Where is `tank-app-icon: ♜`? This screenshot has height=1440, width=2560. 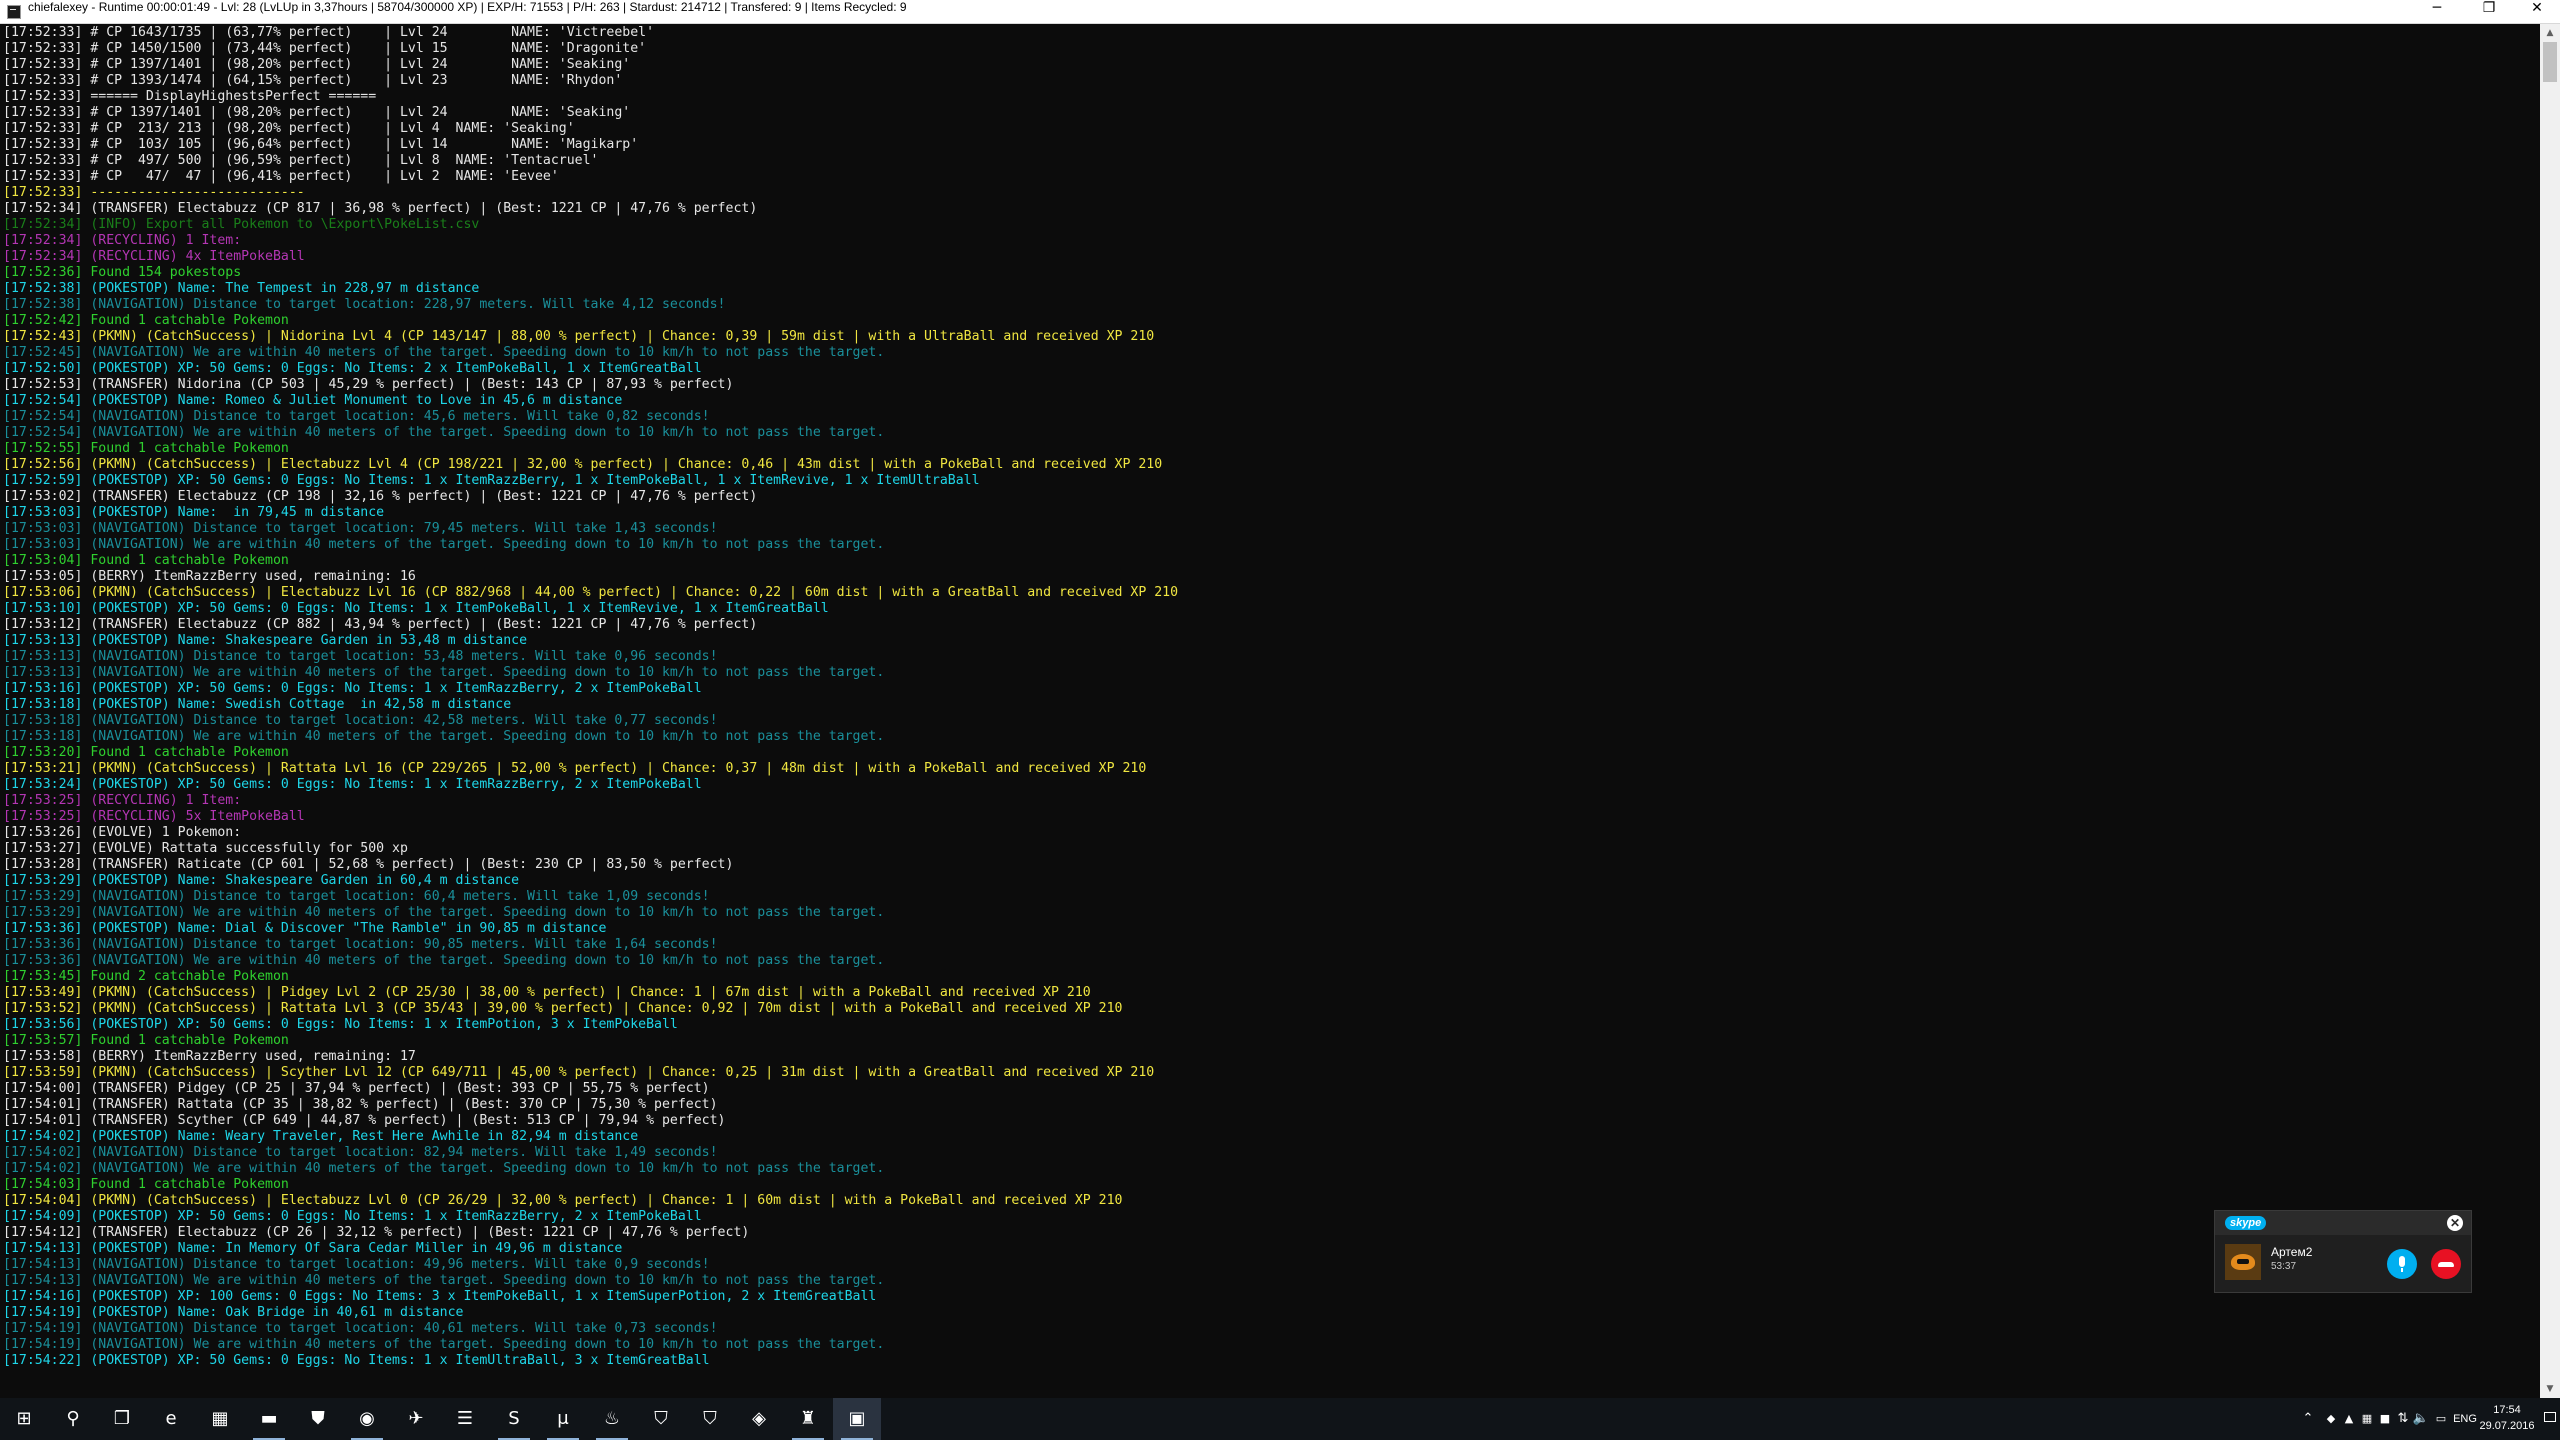 tank-app-icon: ♜ is located at coordinates (808, 1418).